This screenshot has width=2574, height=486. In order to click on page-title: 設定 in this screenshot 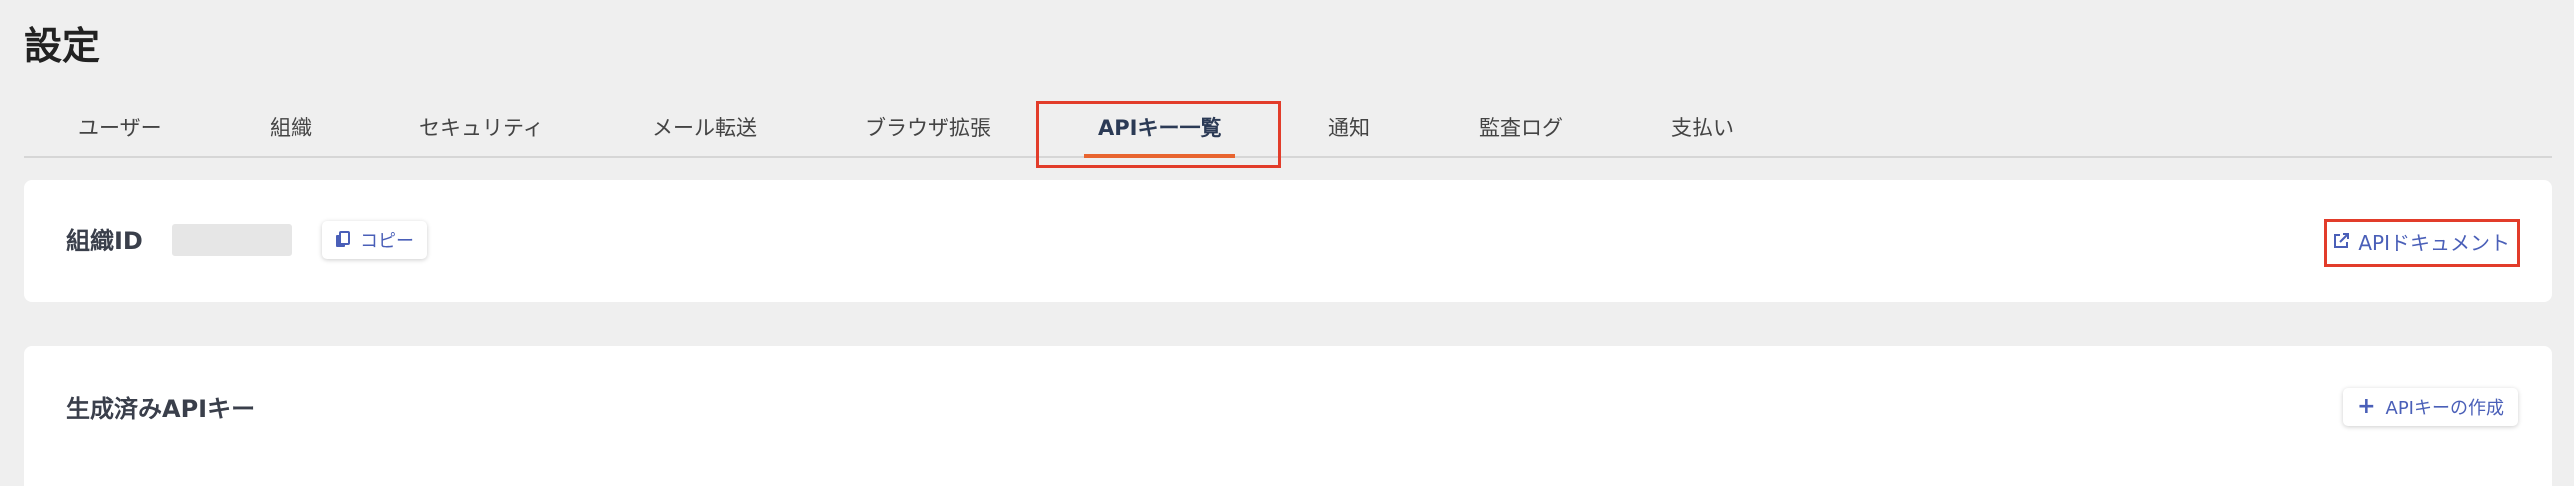, I will do `click(62, 46)`.